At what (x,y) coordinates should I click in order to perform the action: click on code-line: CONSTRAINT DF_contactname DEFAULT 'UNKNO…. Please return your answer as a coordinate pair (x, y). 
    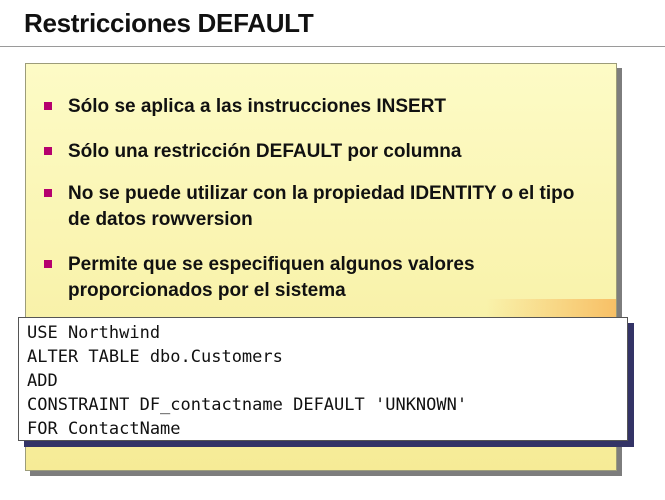
    Looking at the image, I should click on (247, 405).